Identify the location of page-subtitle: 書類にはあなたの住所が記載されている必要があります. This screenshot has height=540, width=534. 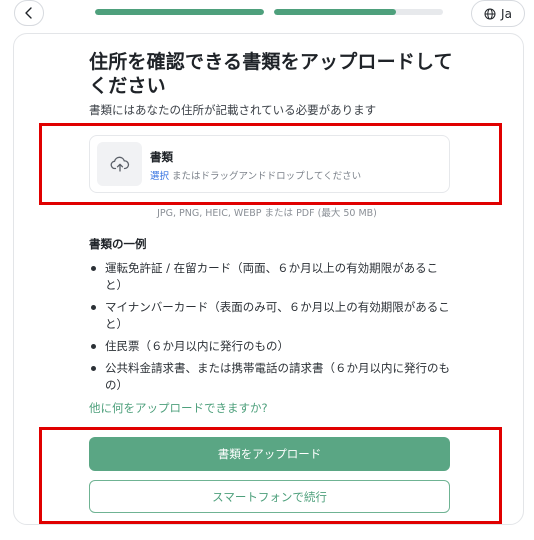
(233, 110).